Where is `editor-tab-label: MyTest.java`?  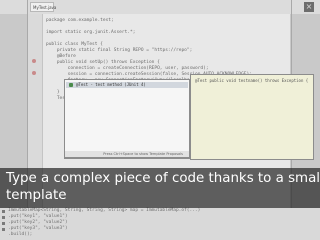 editor-tab-label: MyTest.java is located at coordinates (45, 7).